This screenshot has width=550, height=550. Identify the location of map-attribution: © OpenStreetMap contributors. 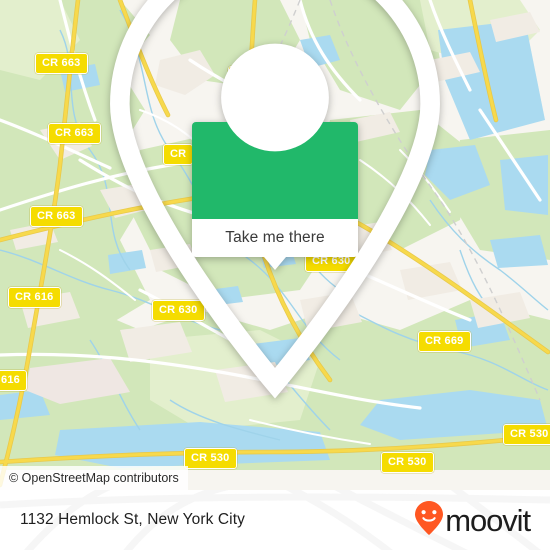
(94, 478).